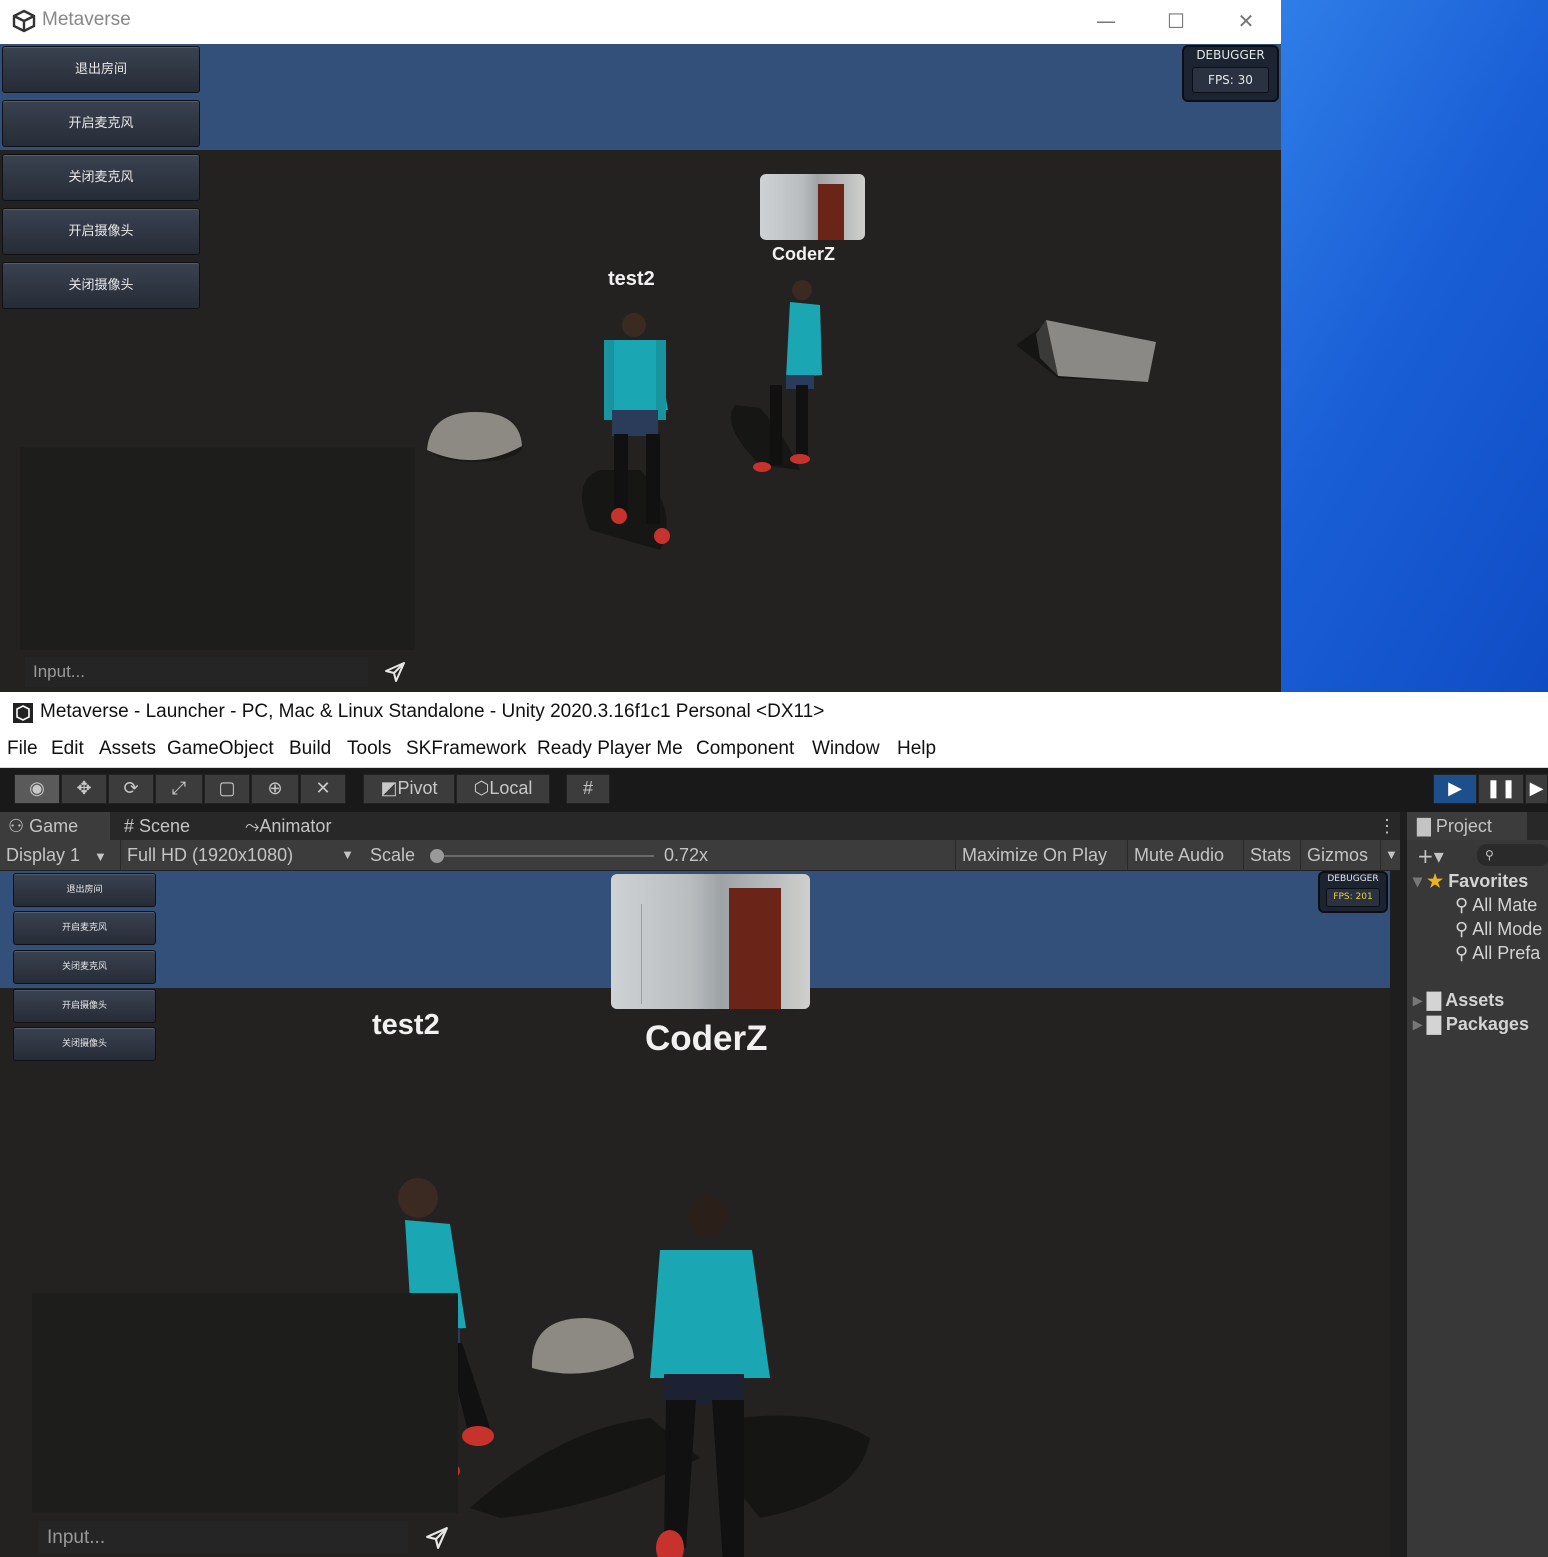 This screenshot has width=1548, height=1557. I want to click on pause-button-icon: ❚❚, so click(1501, 789).